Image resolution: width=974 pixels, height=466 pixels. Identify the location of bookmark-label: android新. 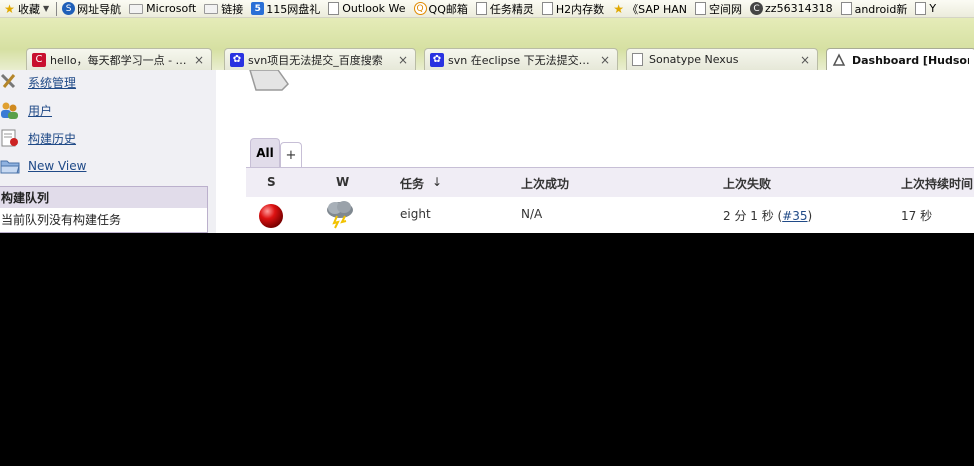
(881, 9).